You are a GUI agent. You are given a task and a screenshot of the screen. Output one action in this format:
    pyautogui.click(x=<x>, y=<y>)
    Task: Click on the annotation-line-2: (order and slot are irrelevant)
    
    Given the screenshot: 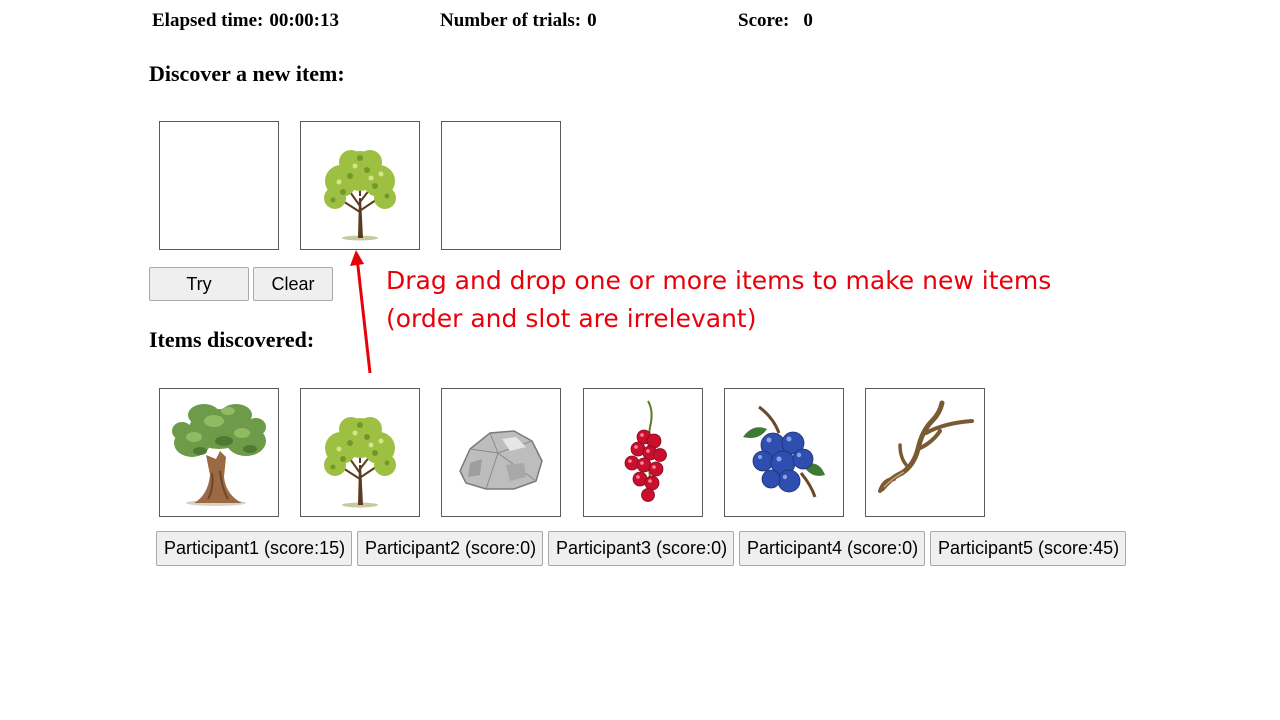 What is the action you would take?
    pyautogui.click(x=571, y=318)
    